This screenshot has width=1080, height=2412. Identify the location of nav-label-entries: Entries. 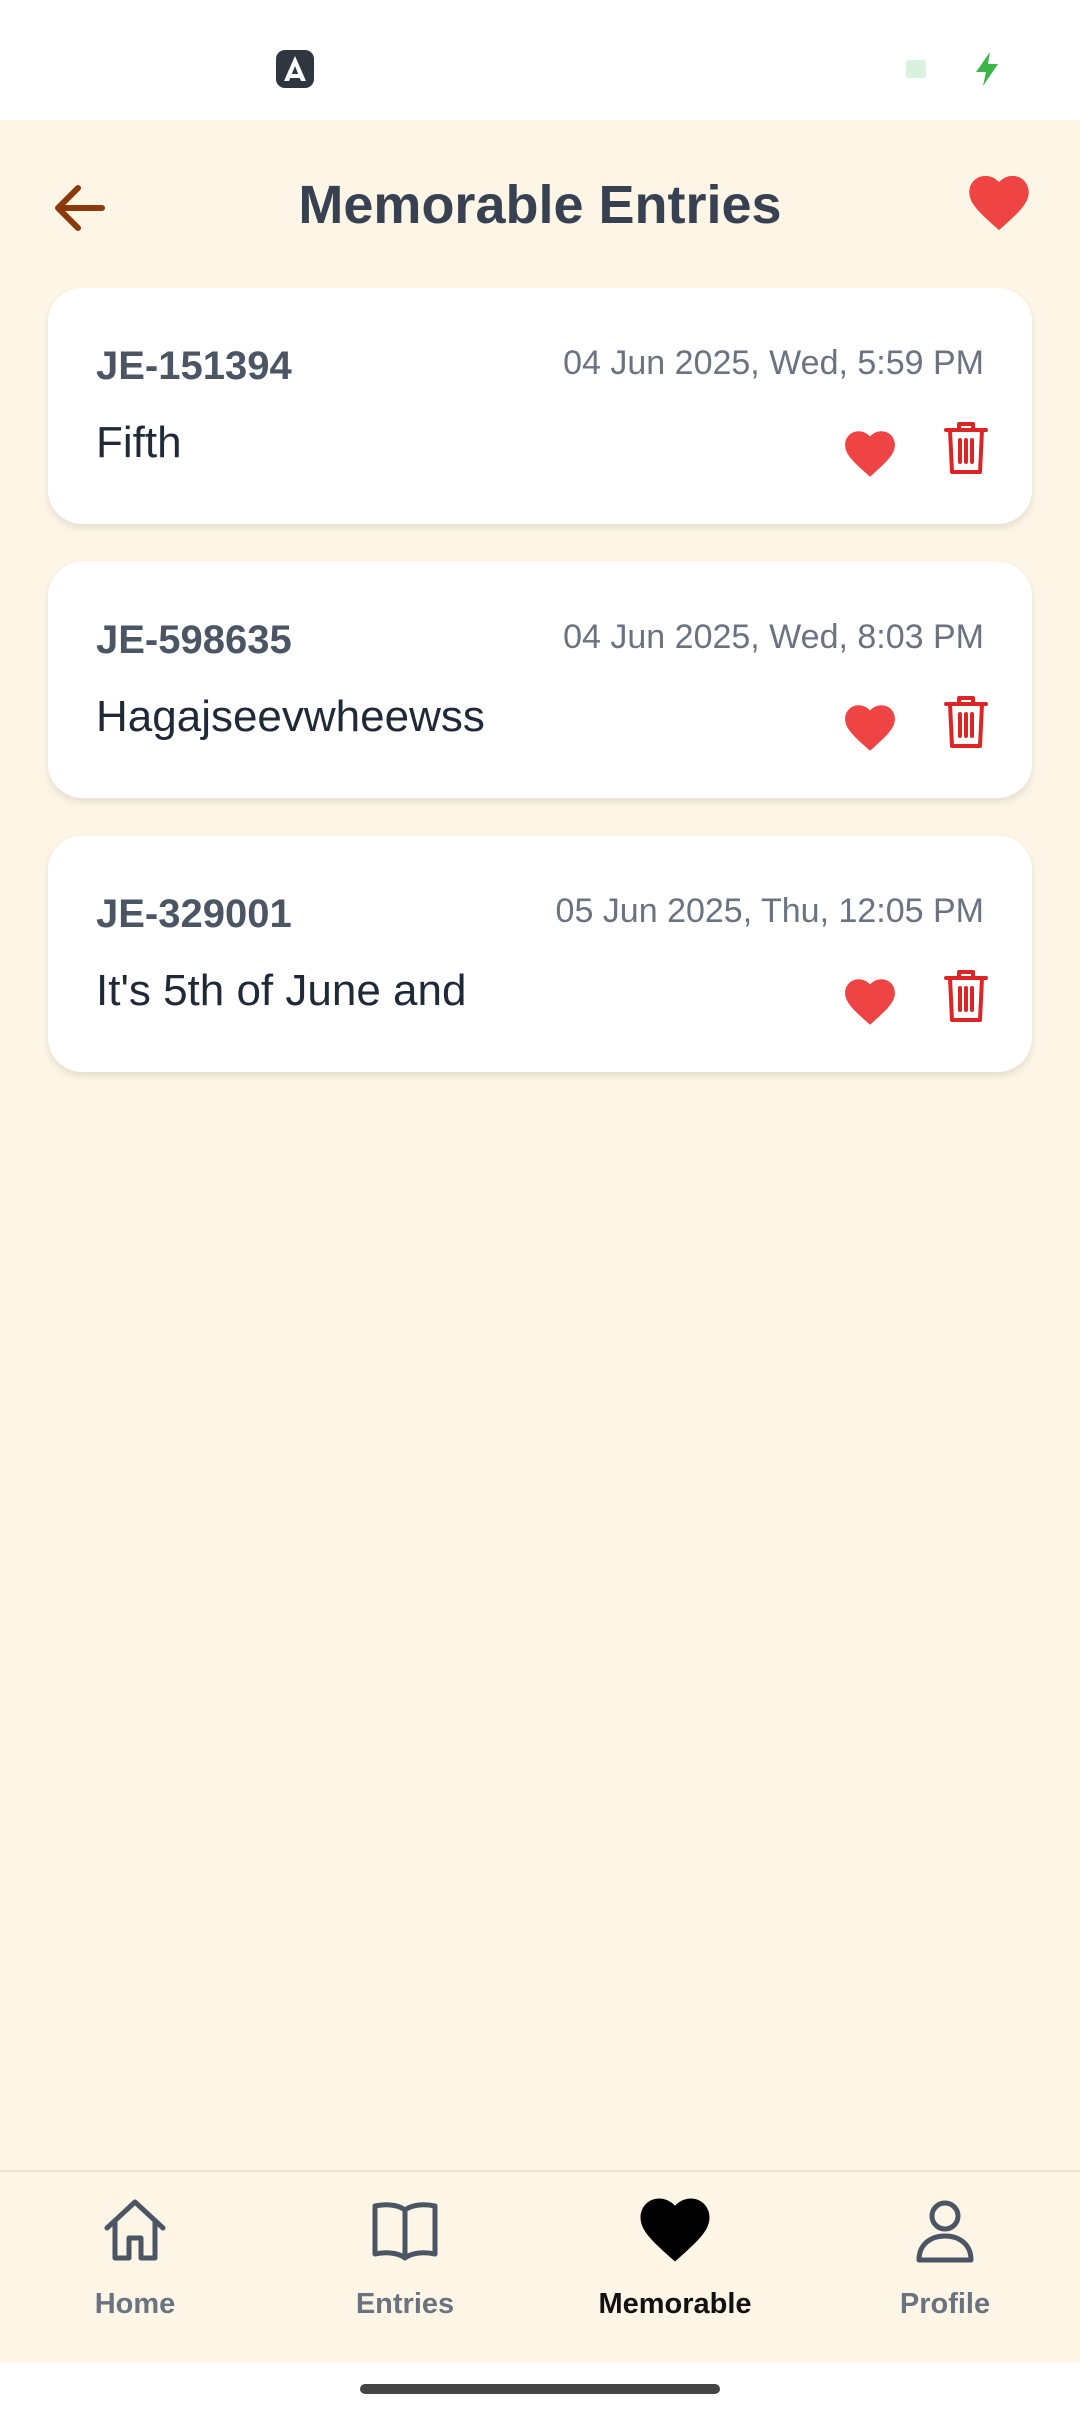
(405, 2304).